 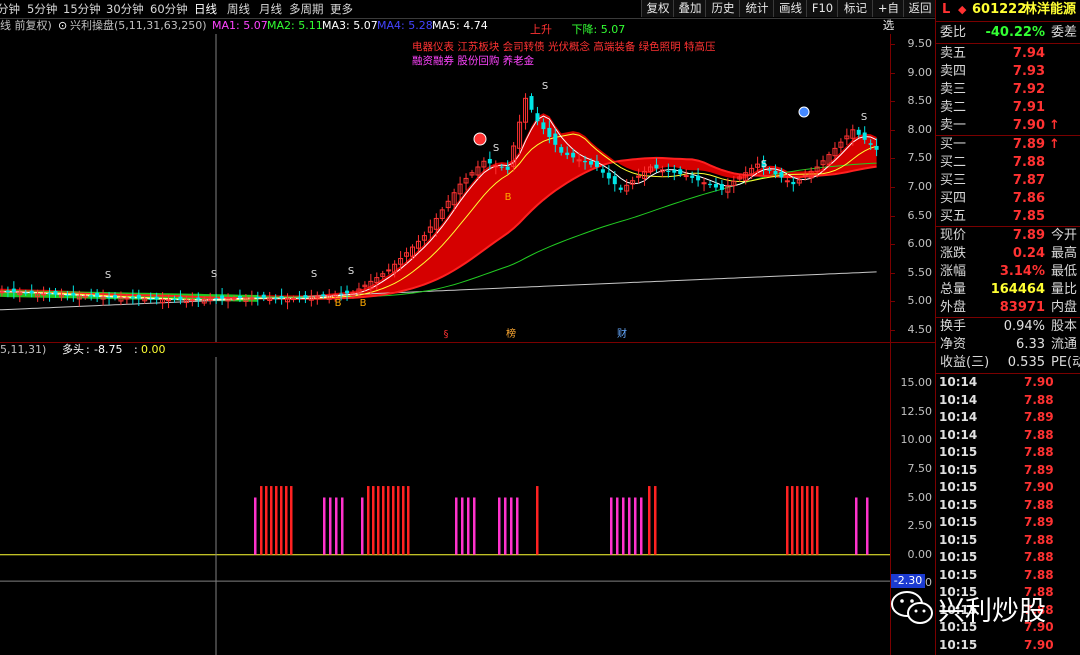 What do you see at coordinates (270, 9) in the screenshot?
I see `period-tab-7: 月线` at bounding box center [270, 9].